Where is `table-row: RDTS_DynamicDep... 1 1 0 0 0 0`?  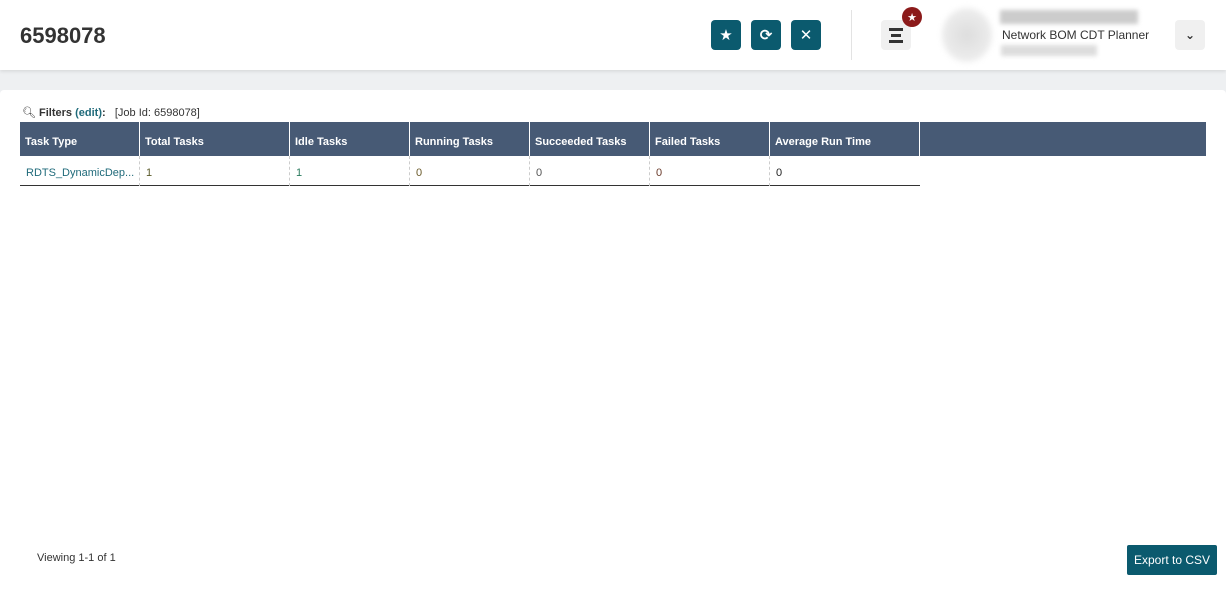 table-row: RDTS_DynamicDep... 1 1 0 0 0 0 is located at coordinates (470, 171).